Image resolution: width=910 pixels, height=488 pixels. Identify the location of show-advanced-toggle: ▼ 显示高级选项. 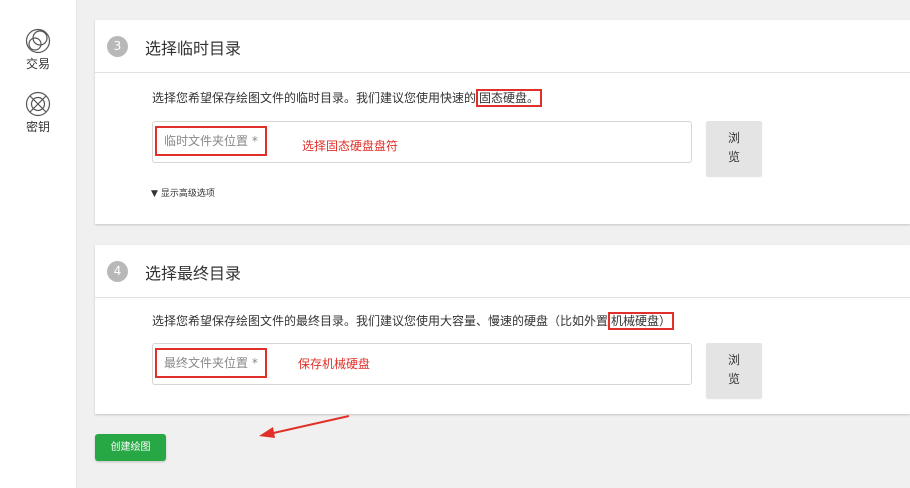
(183, 192).